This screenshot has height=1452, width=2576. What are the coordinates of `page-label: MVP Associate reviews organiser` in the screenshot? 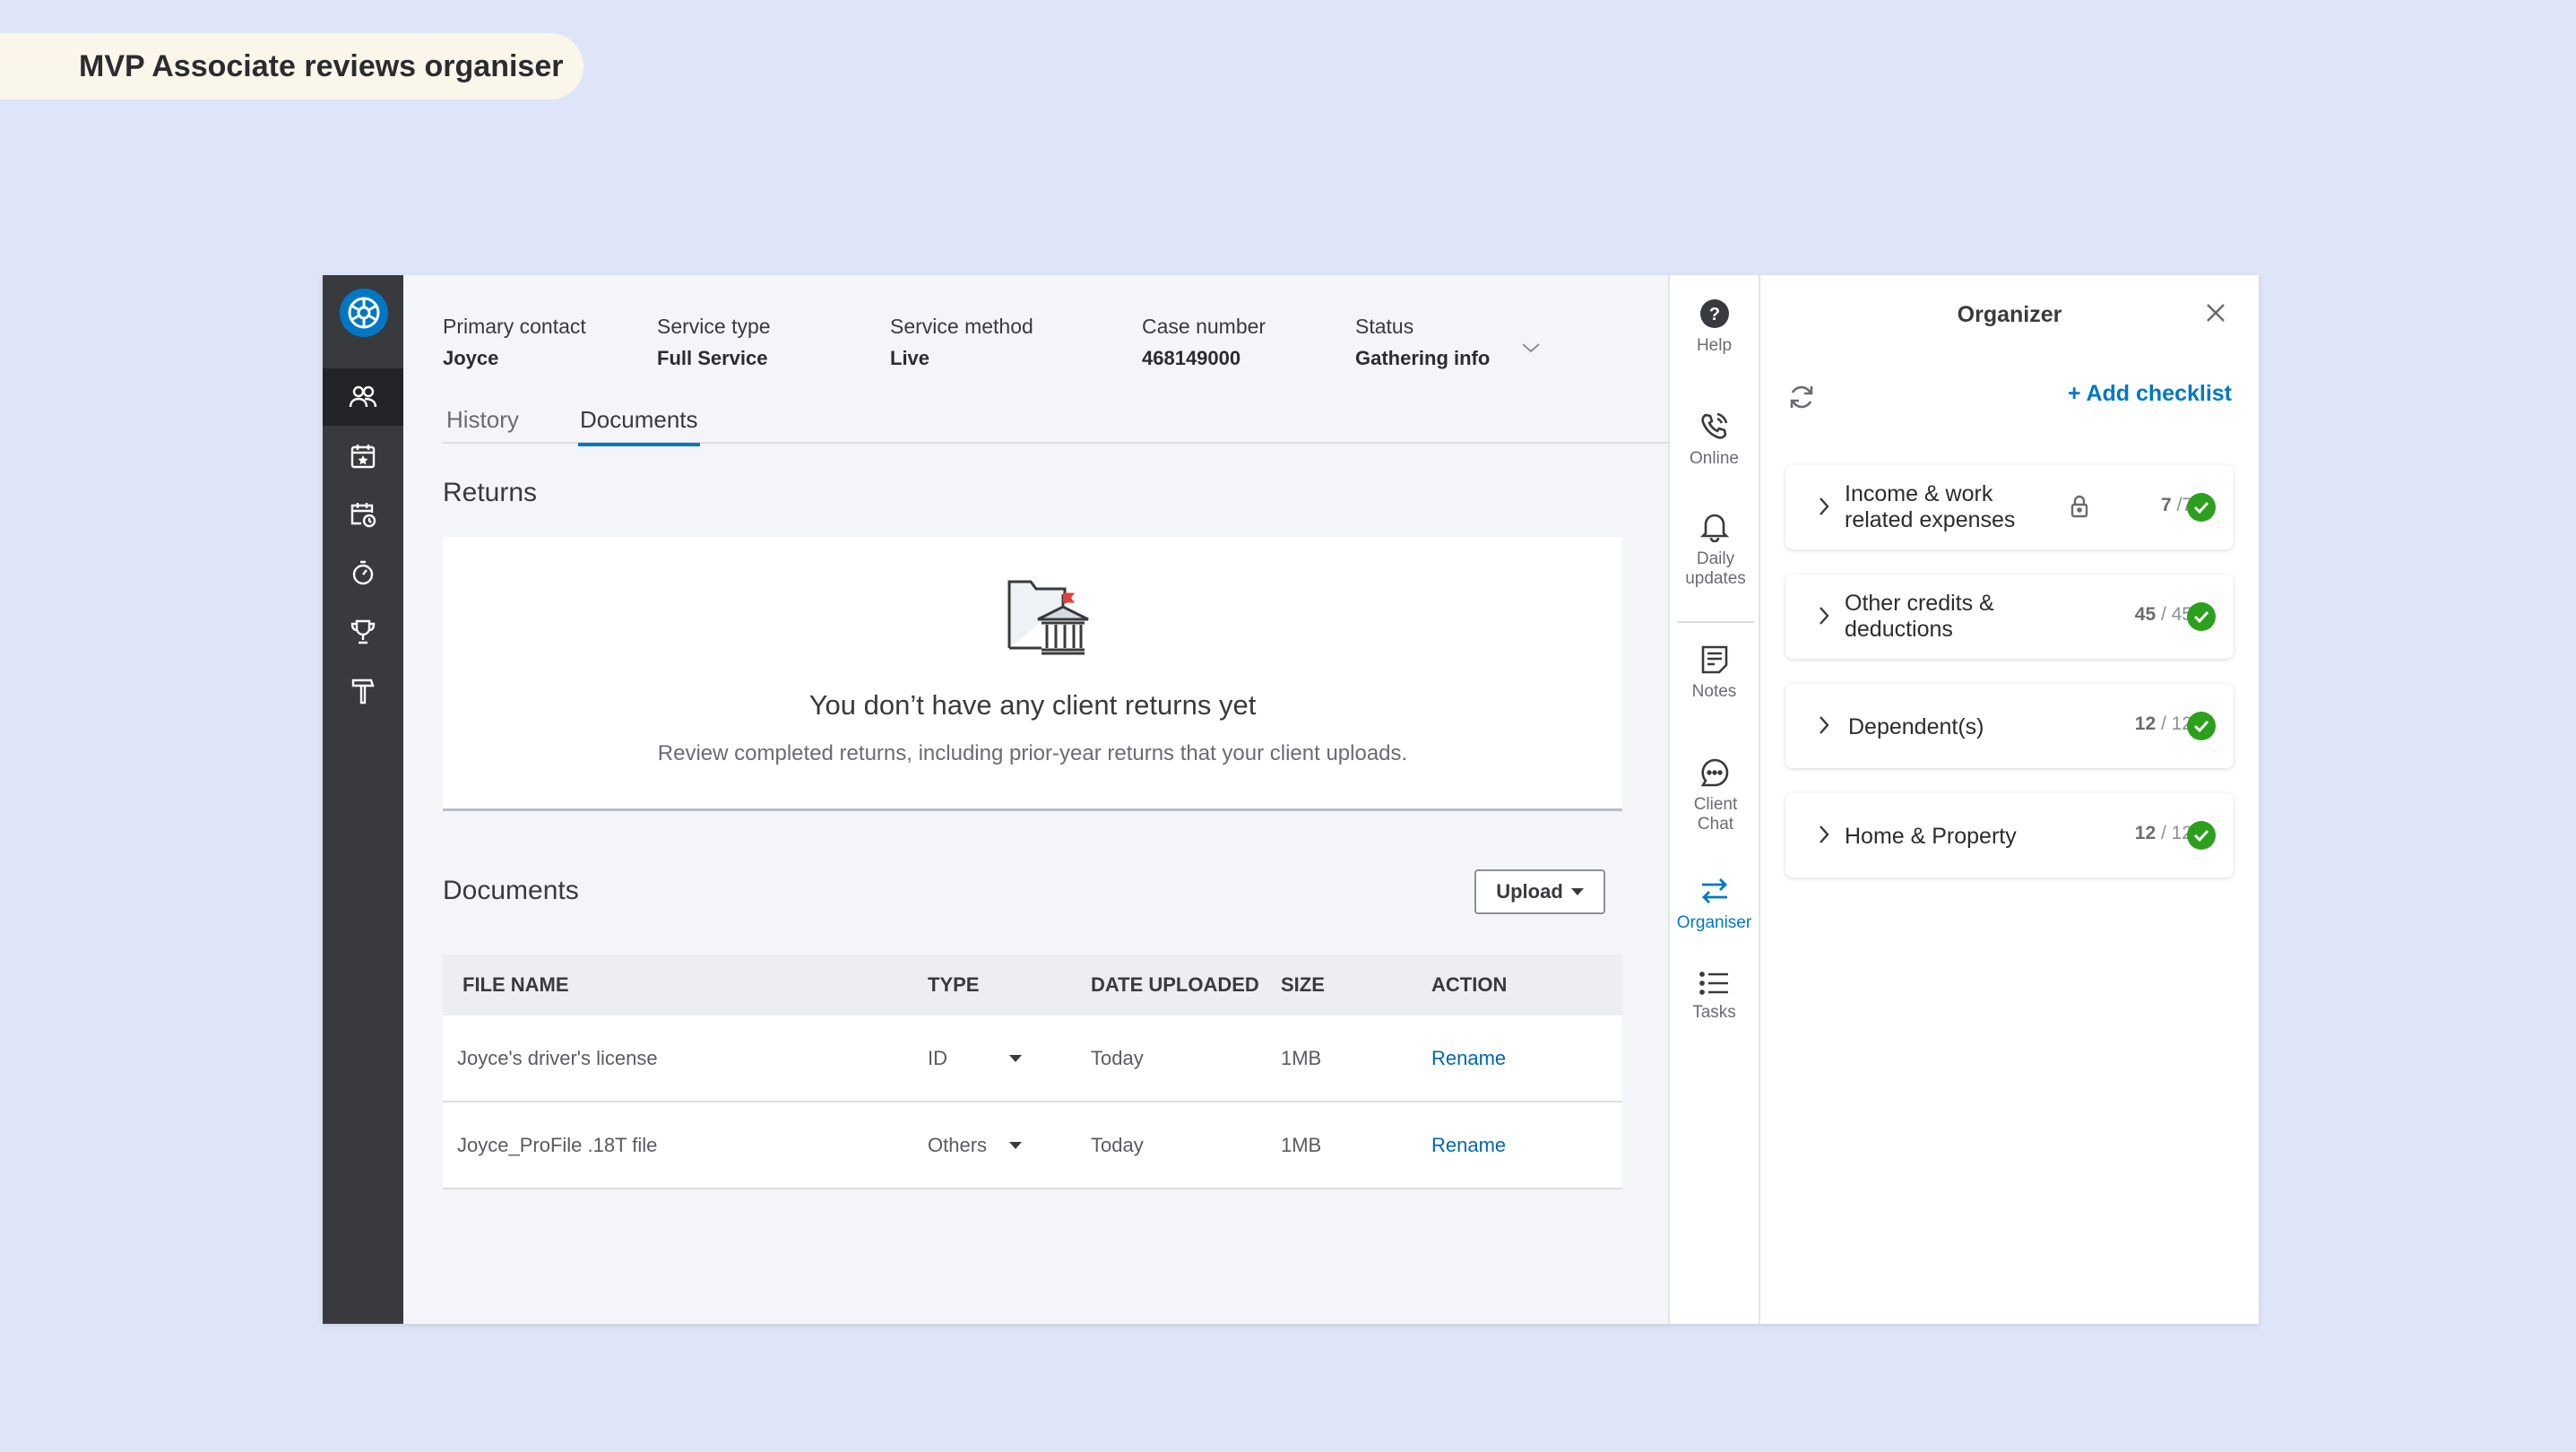 It's located at (291, 66).